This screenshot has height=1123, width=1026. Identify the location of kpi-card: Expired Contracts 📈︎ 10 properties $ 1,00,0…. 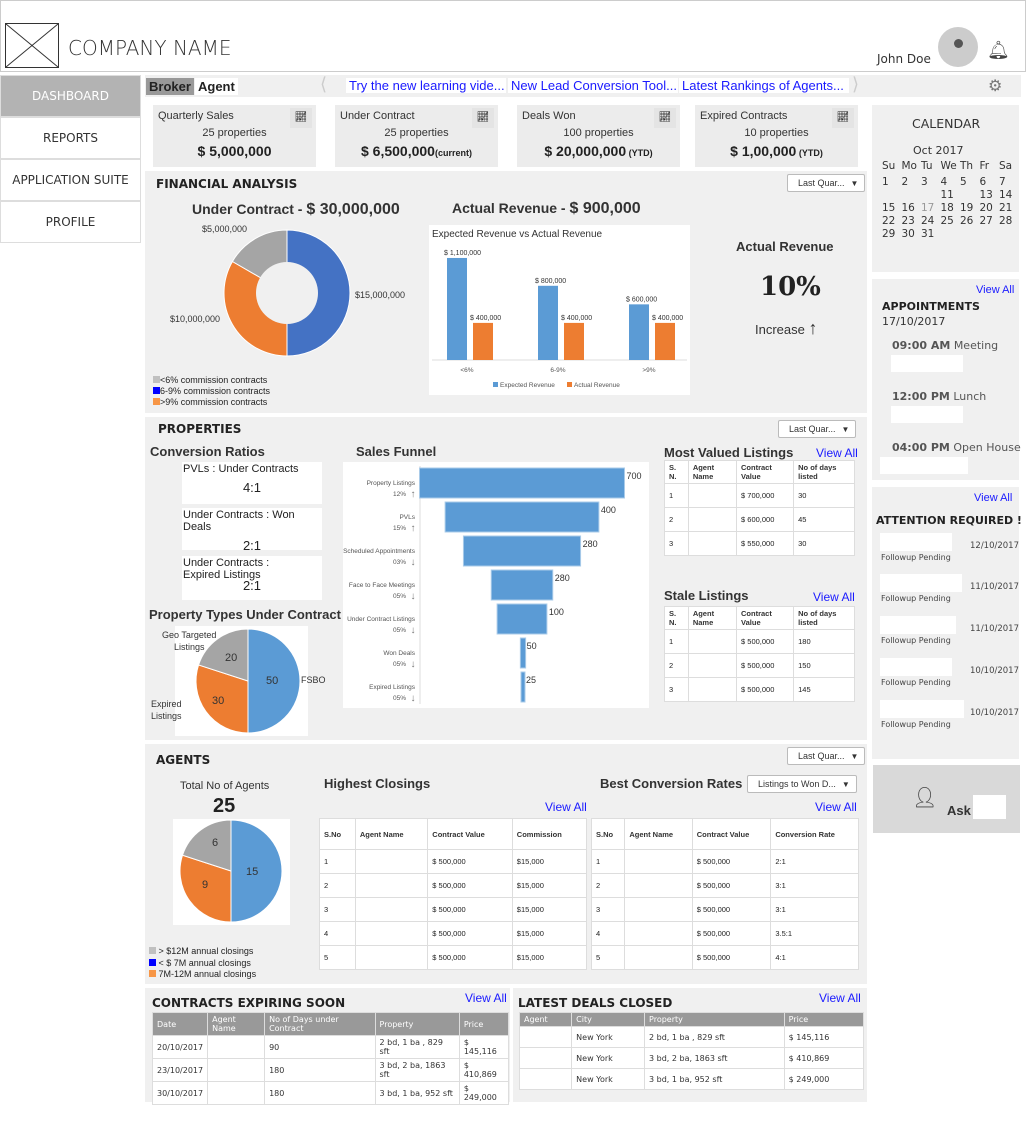
(776, 136).